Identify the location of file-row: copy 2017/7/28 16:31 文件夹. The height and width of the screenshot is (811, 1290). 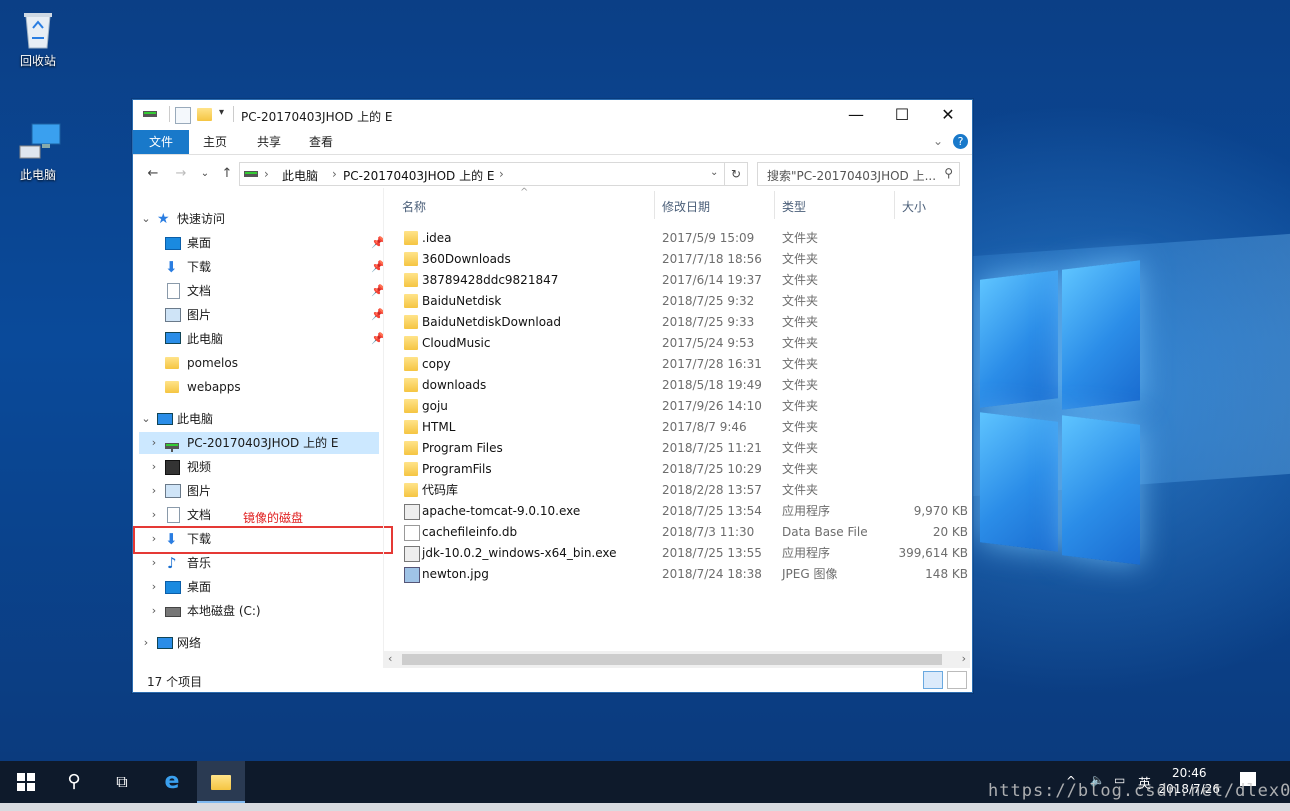
(677, 364).